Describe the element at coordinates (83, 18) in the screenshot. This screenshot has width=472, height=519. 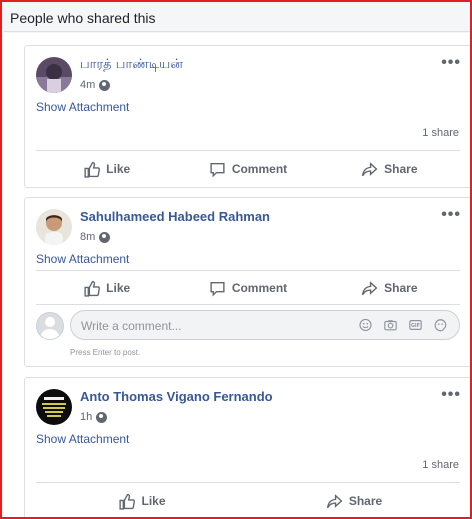
I see `dialog-title: People who shared this` at that location.